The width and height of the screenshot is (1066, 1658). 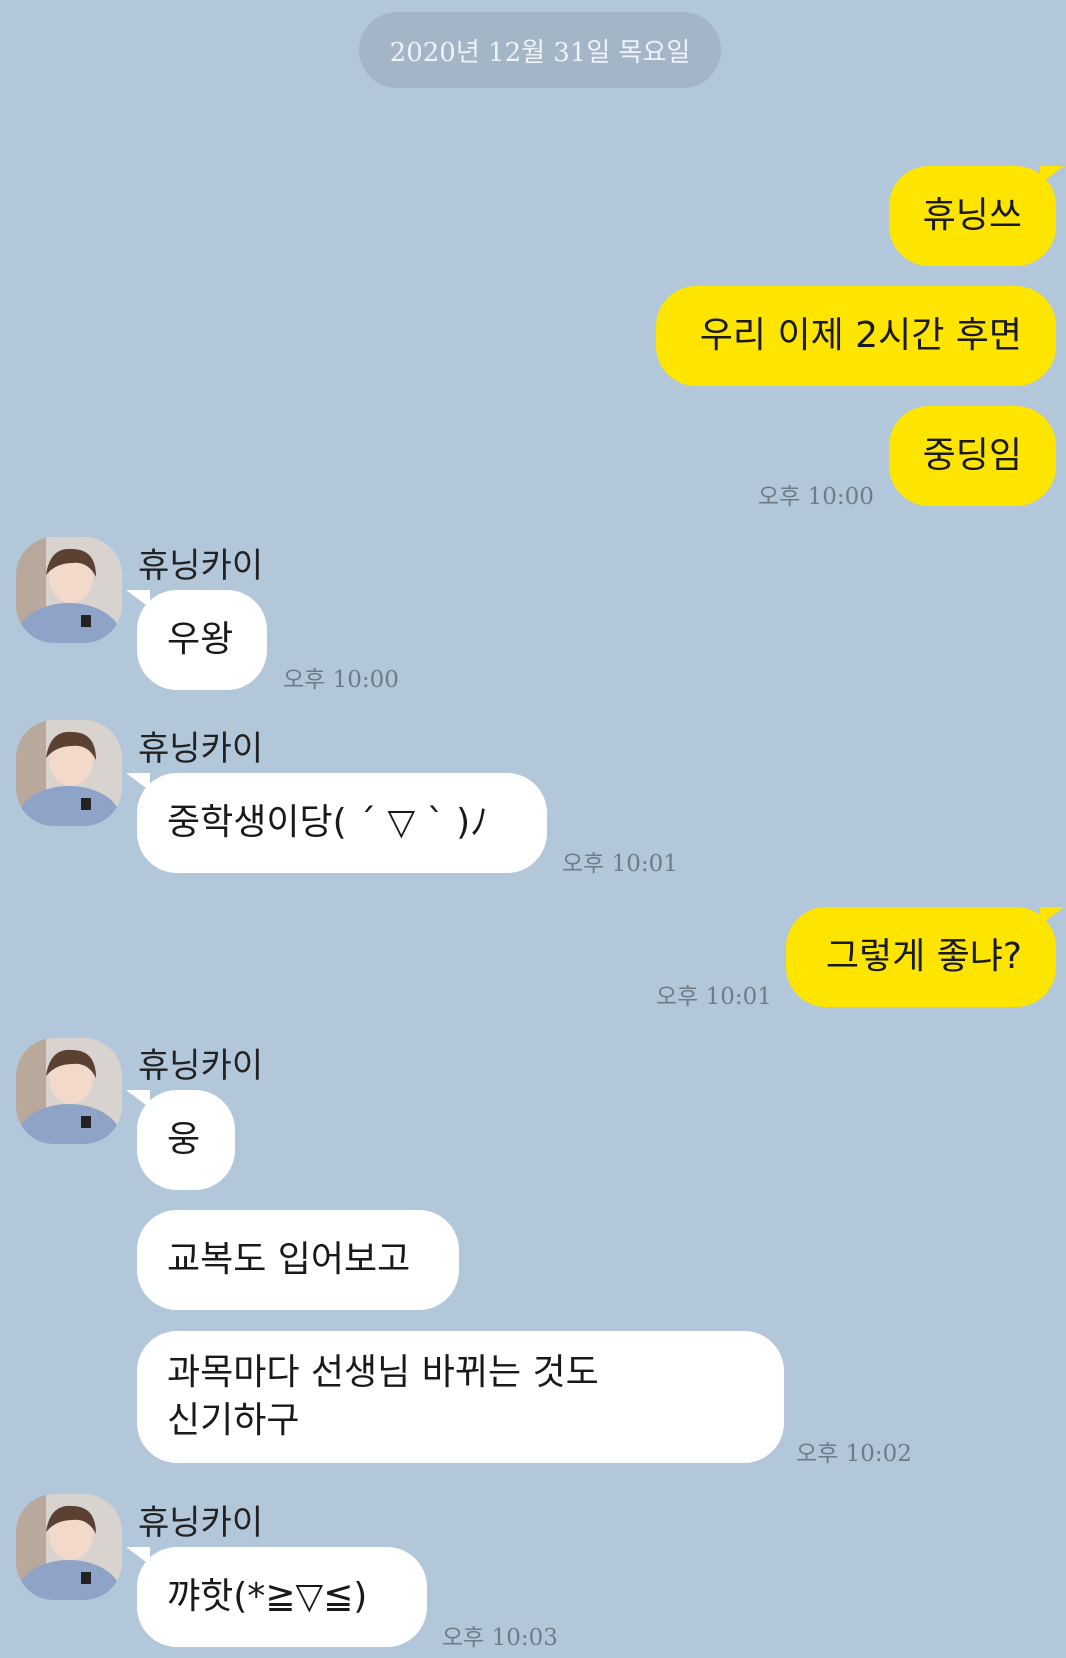 I want to click on message-text: 중딩임, so click(x=972, y=455).